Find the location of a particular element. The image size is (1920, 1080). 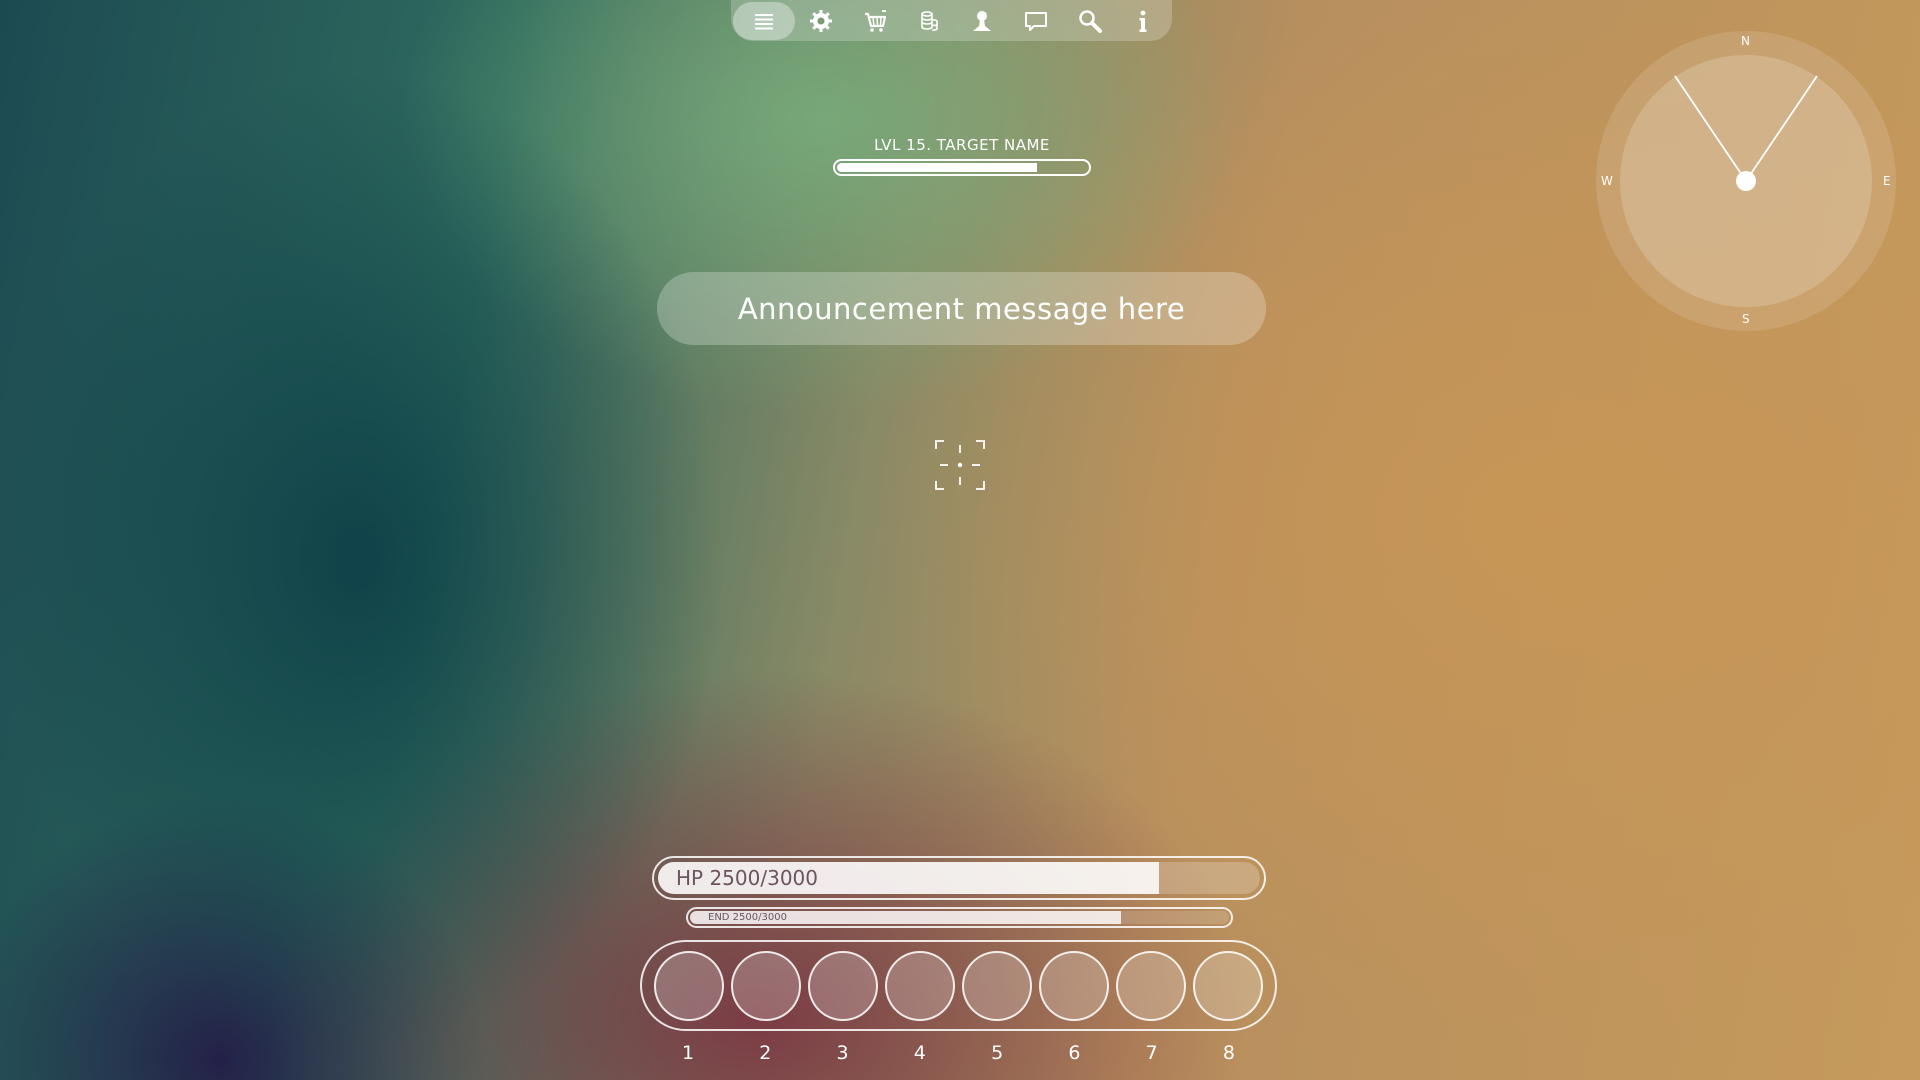

top-menu-bar is located at coordinates (951, 20).